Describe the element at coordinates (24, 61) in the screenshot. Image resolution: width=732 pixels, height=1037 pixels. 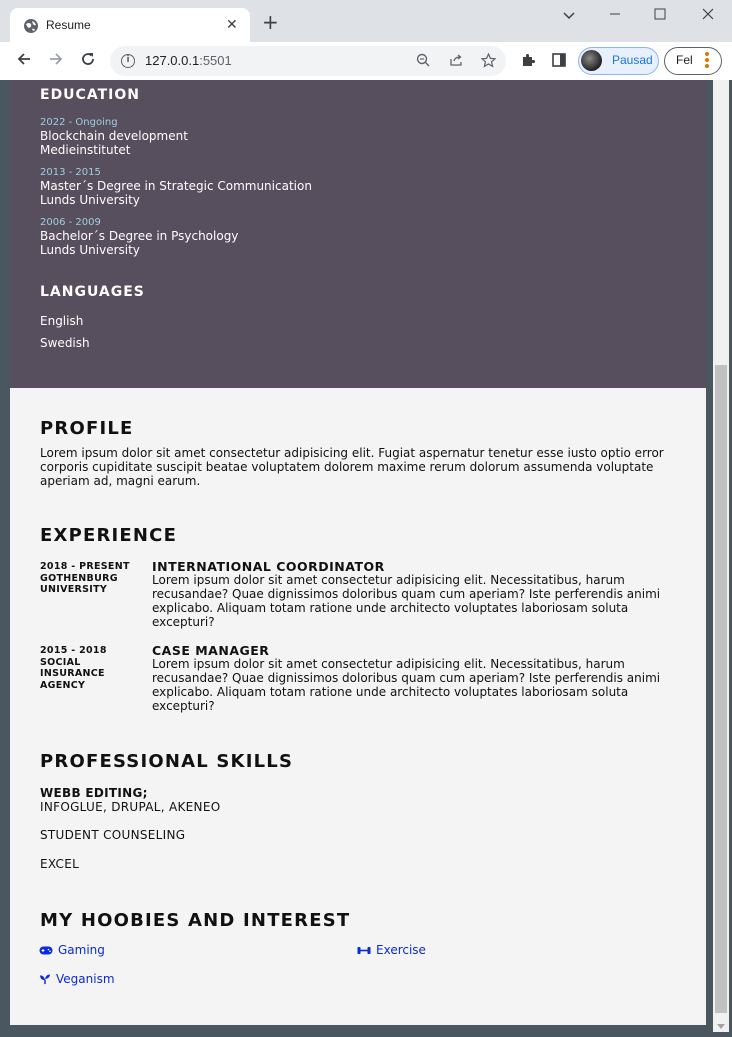
I see `back-icon` at that location.